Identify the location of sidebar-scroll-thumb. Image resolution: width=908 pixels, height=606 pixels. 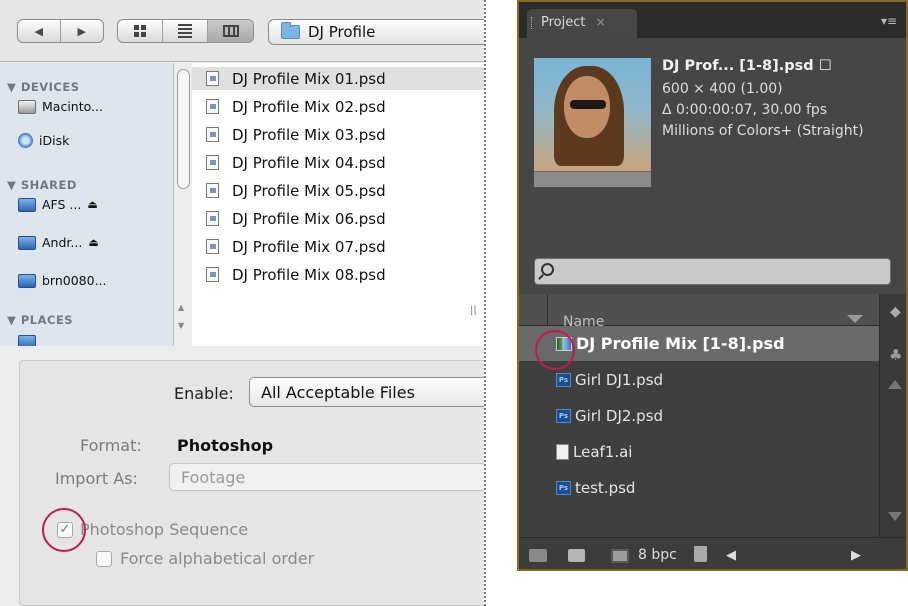
(183, 129).